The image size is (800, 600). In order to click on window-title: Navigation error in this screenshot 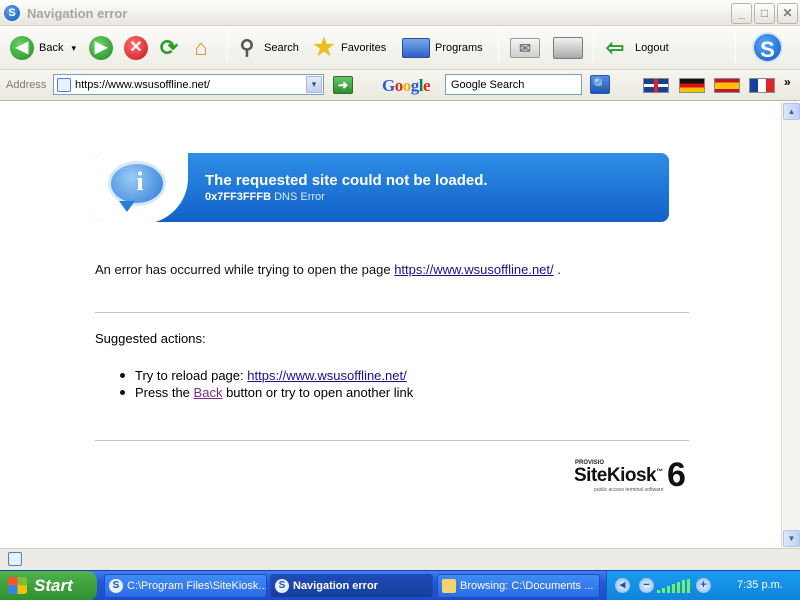, I will do `click(77, 13)`.